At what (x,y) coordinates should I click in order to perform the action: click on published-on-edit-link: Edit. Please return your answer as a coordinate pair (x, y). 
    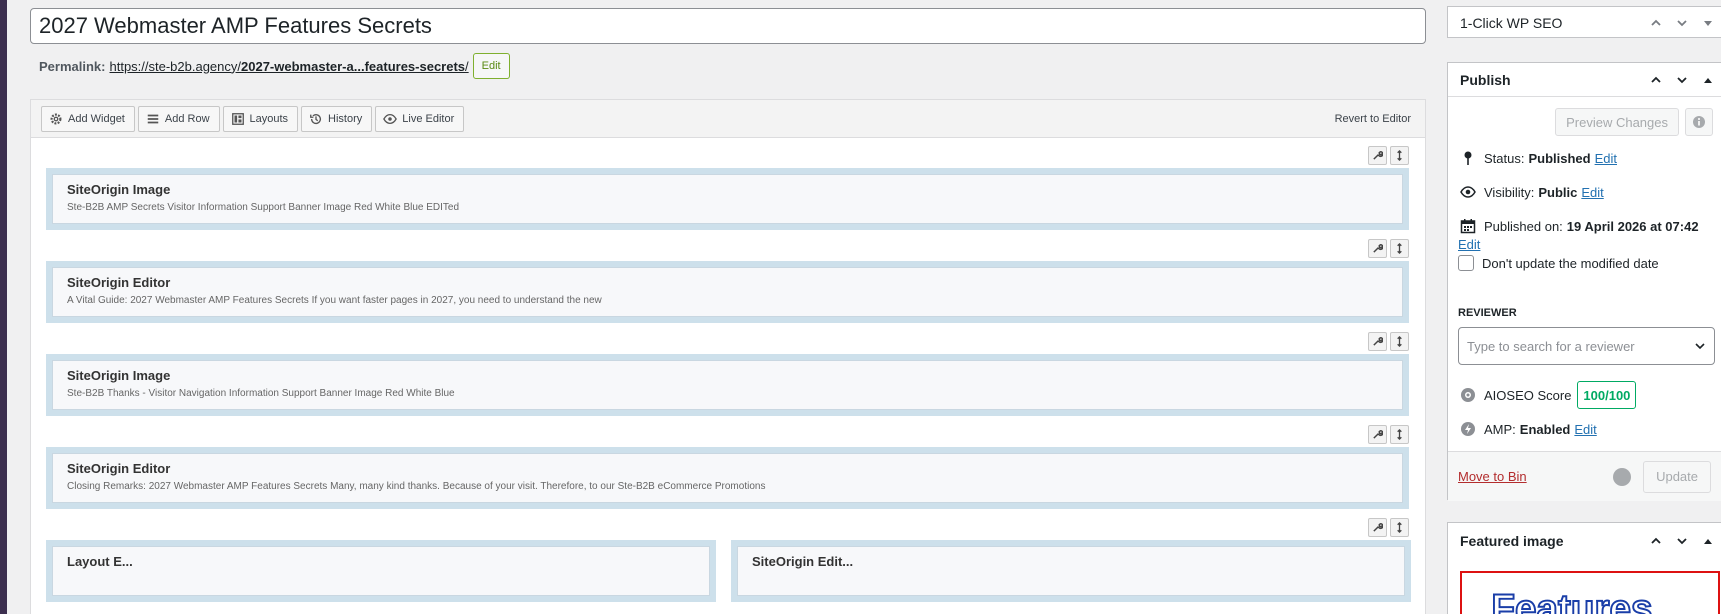
    Looking at the image, I should click on (1469, 244).